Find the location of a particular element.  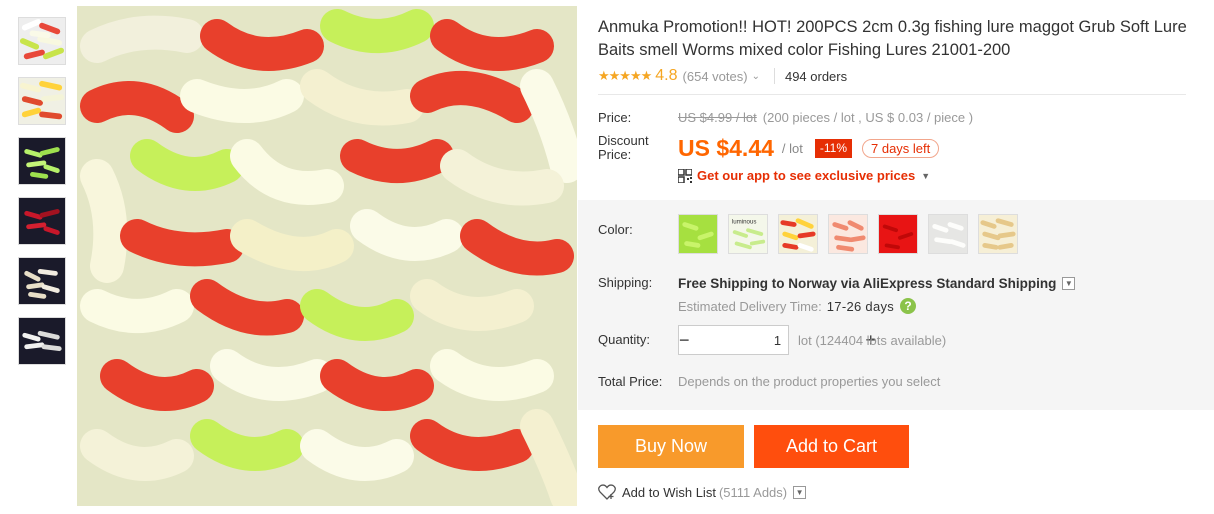

swatch-mixed is located at coordinates (798, 234).